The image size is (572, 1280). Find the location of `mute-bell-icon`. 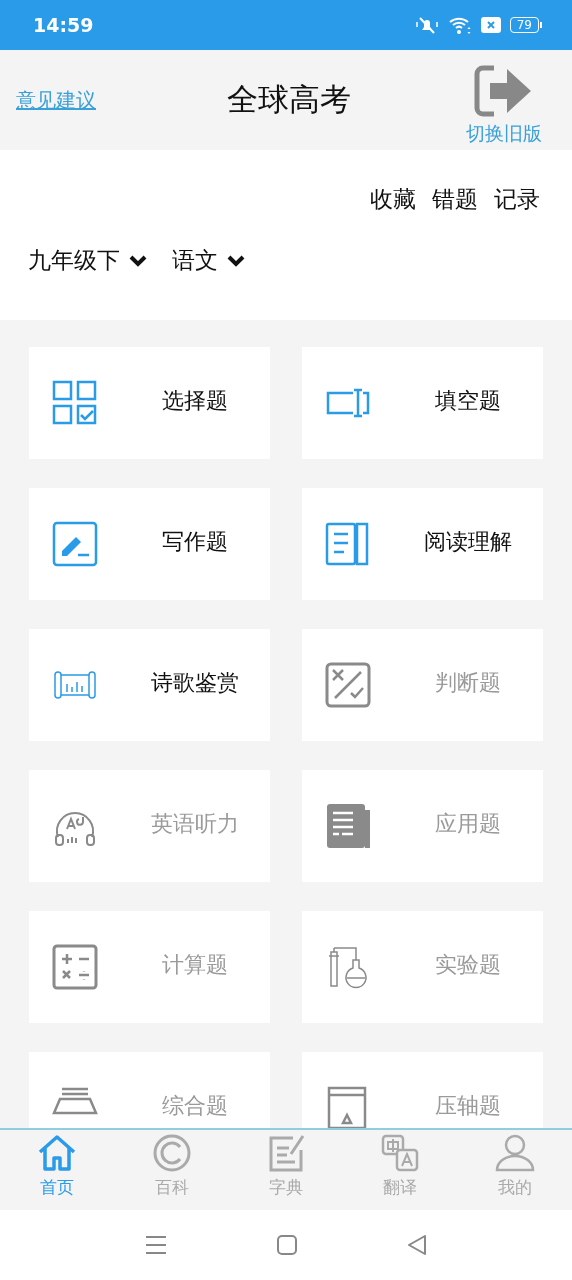

mute-bell-icon is located at coordinates (426, 25).